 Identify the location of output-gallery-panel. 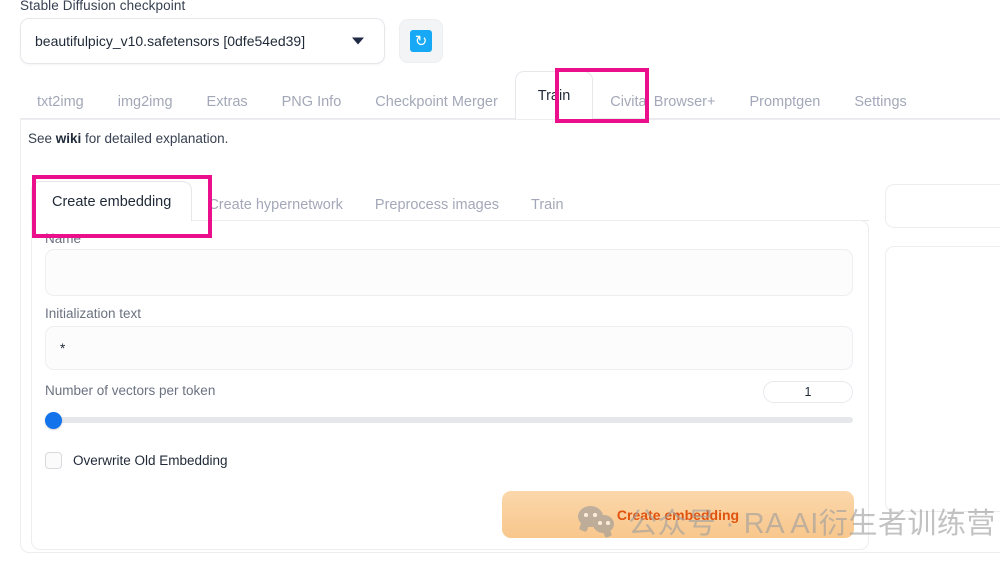
(942, 379).